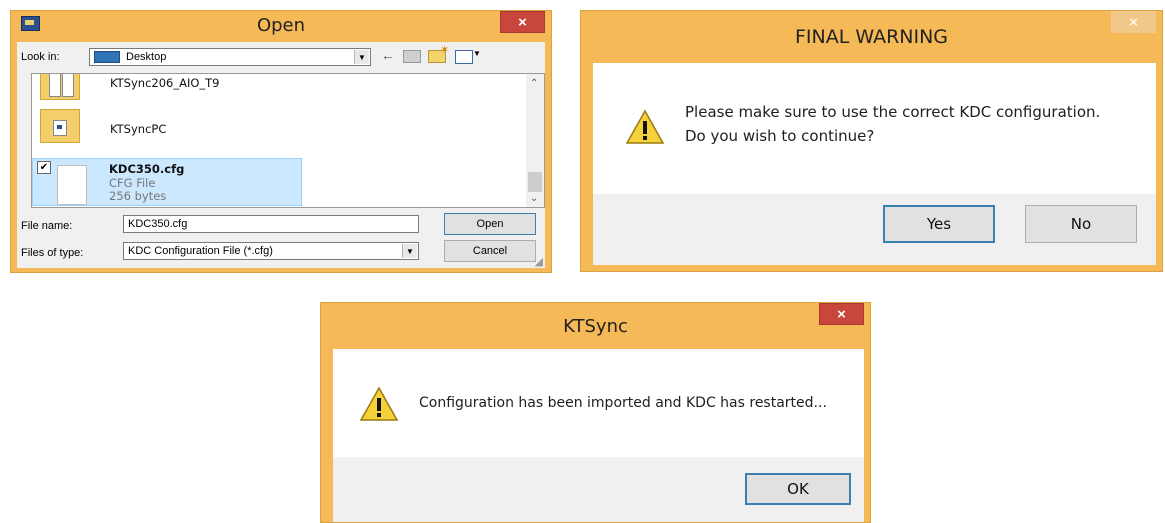  Describe the element at coordinates (780, 136) in the screenshot. I see `message-line-2: Do you wish to continue?` at that location.